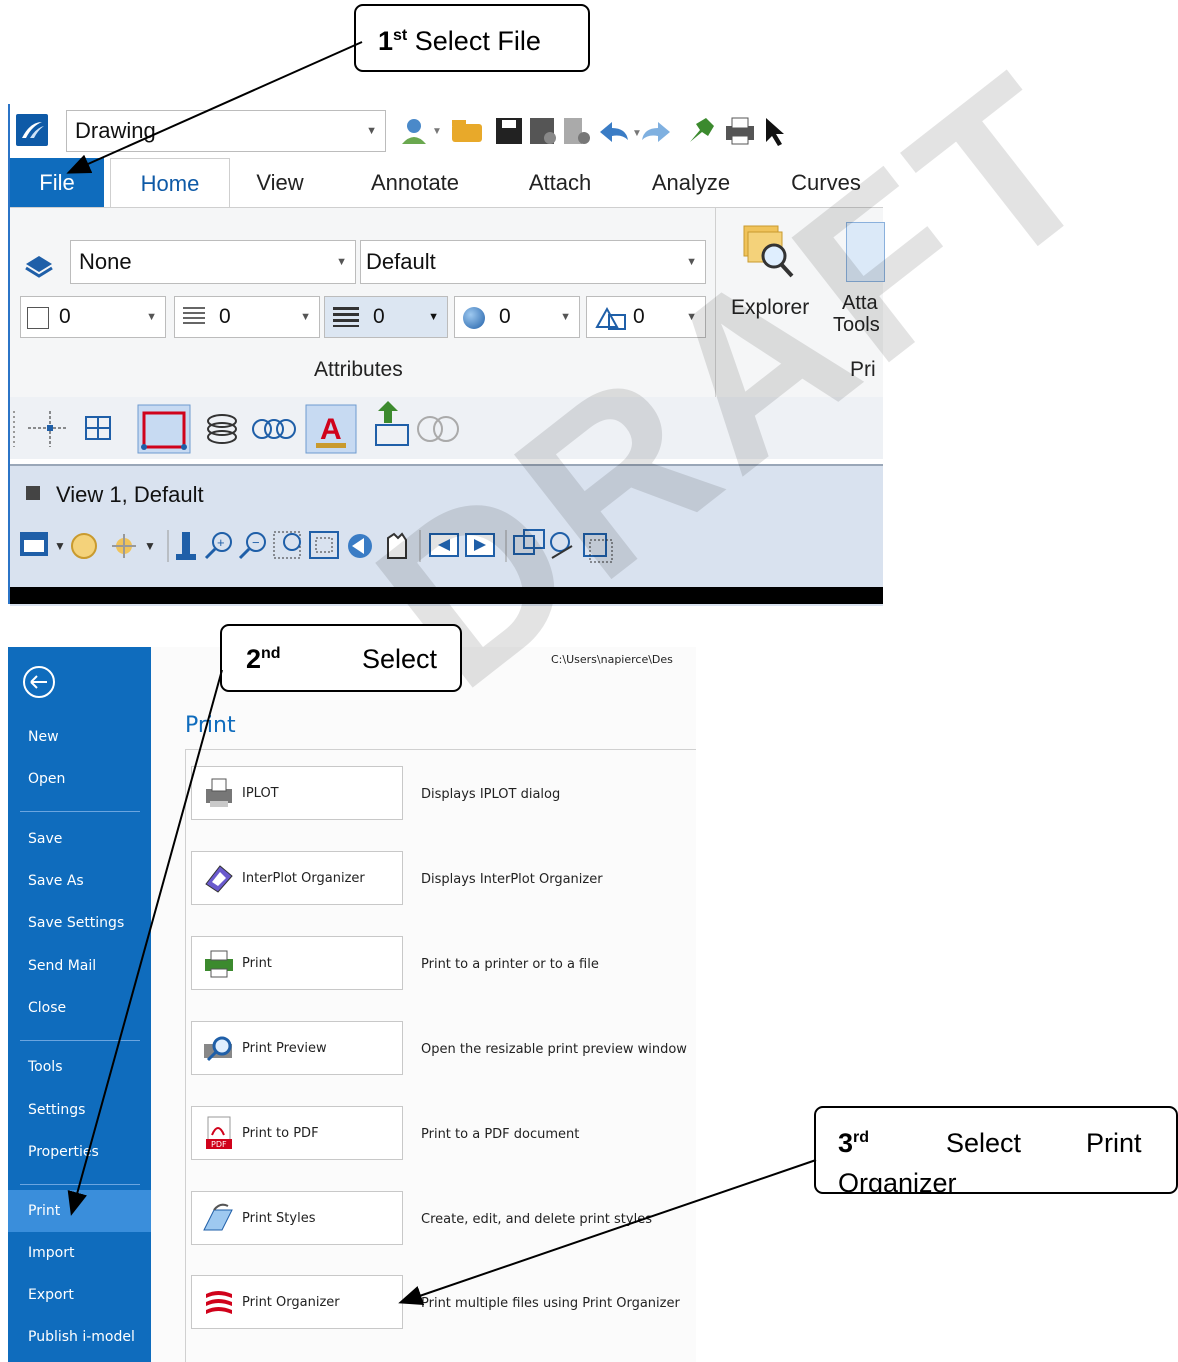 This screenshot has width=1178, height=1362. Describe the element at coordinates (500, 1134) in the screenshot. I see `print-to-pdf-description: Print to a PDF document` at that location.